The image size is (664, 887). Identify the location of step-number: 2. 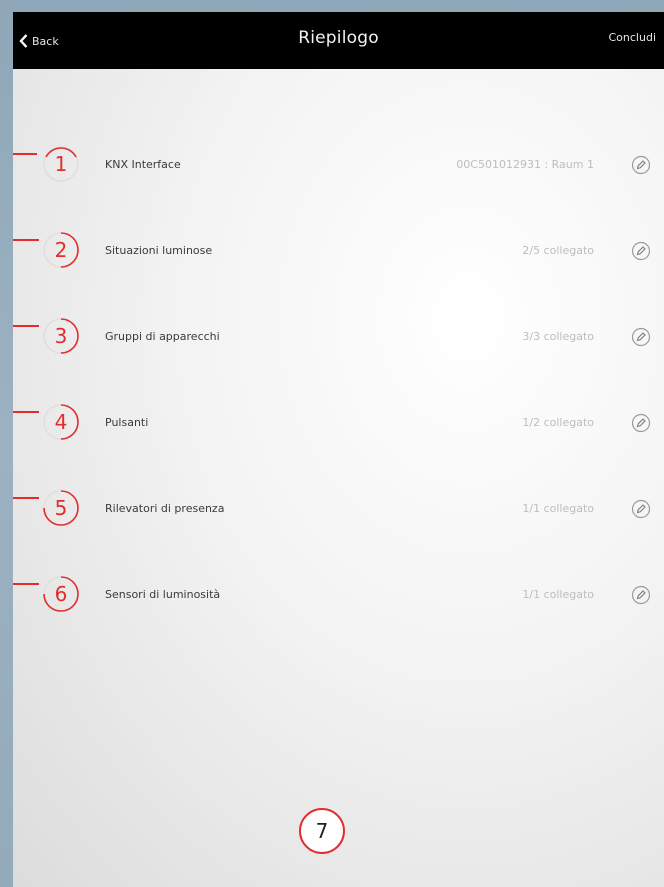
(61, 250).